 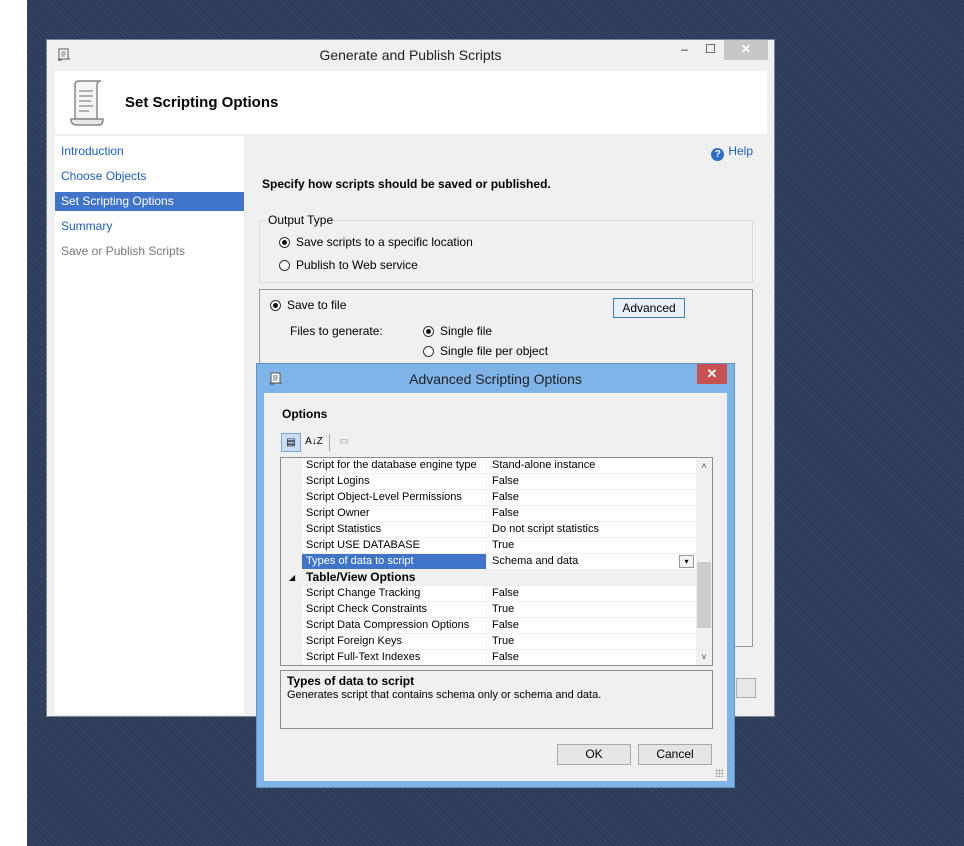 I want to click on property-row: Script Foreign Keys True, so click(x=488, y=642).